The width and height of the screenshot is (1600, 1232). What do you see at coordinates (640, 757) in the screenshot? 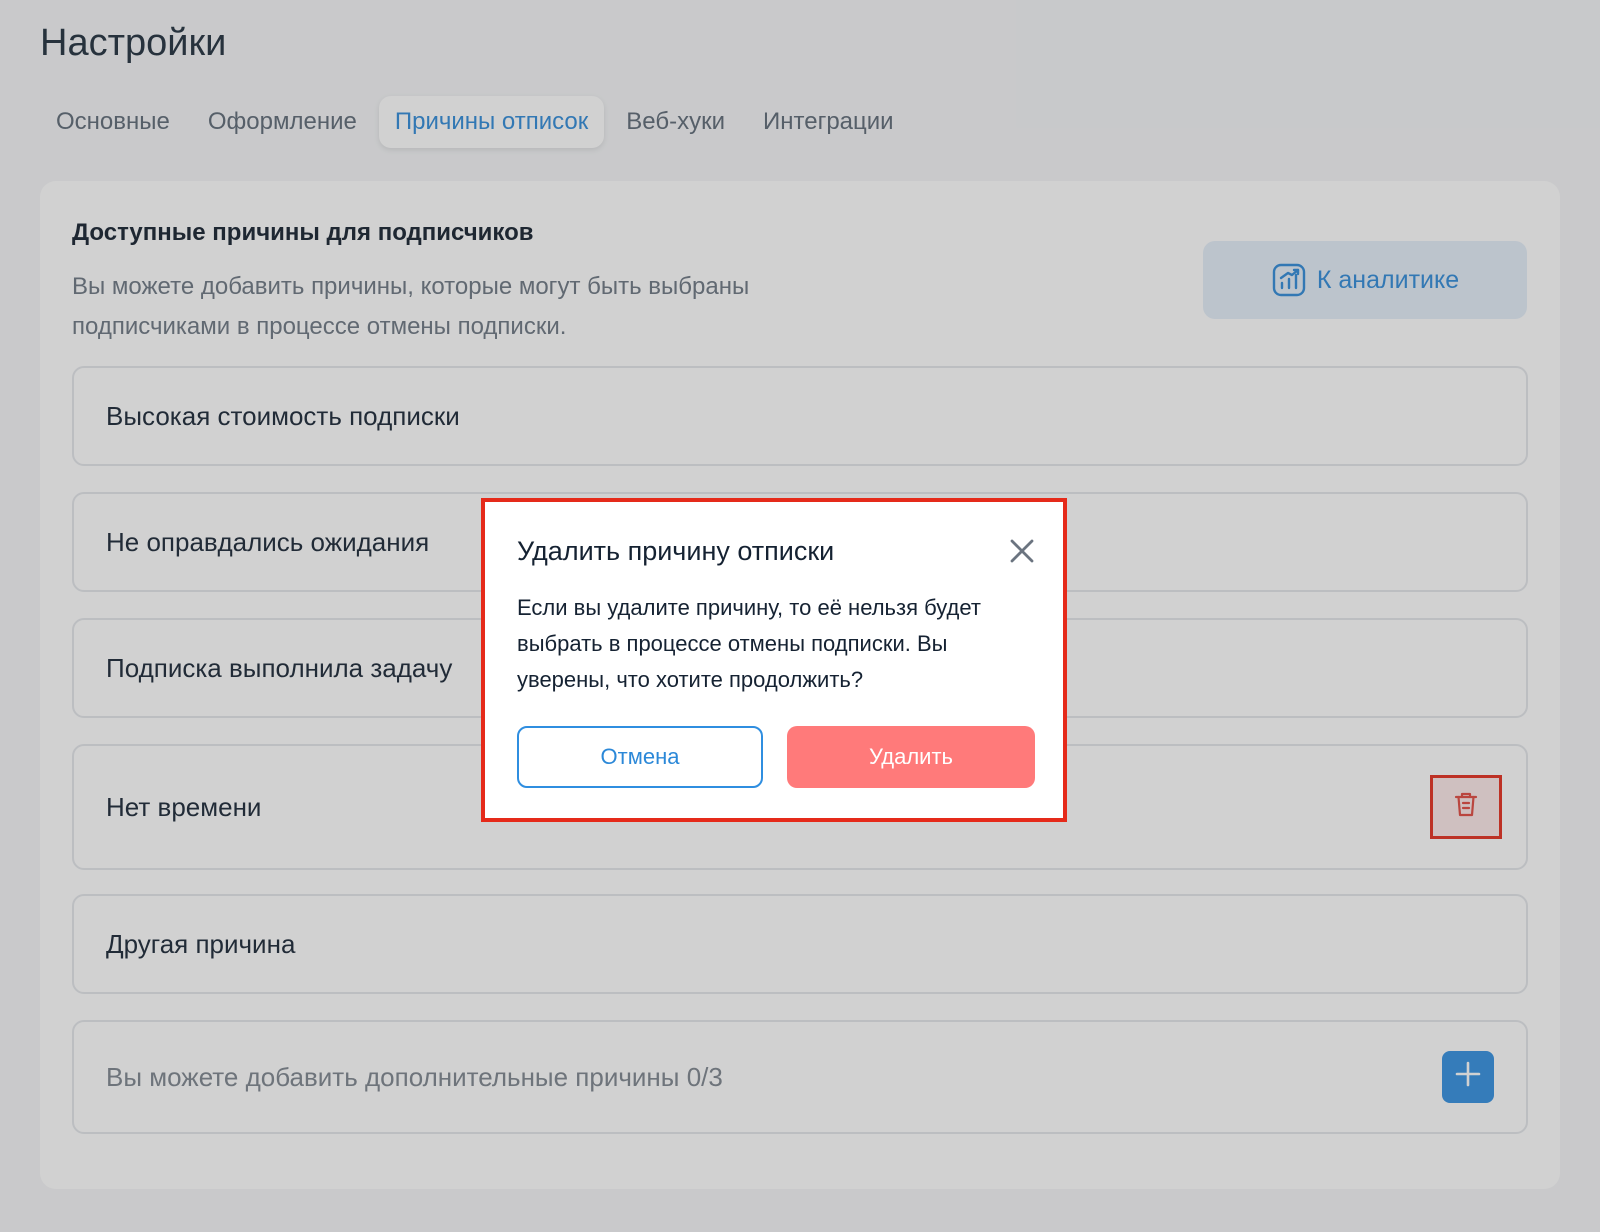
I see `cancel-button: Отмена` at bounding box center [640, 757].